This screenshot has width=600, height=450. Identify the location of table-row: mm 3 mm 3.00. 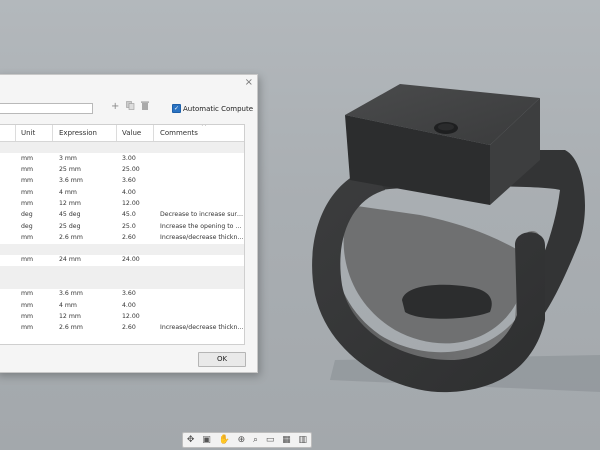
(122, 158).